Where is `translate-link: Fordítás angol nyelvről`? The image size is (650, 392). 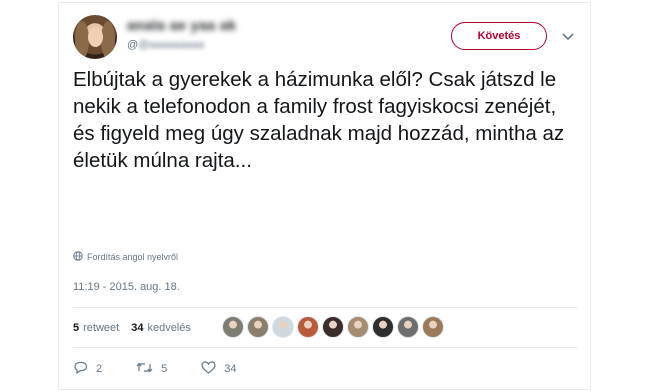
translate-link: Fordítás angol nyelvről is located at coordinates (125, 257).